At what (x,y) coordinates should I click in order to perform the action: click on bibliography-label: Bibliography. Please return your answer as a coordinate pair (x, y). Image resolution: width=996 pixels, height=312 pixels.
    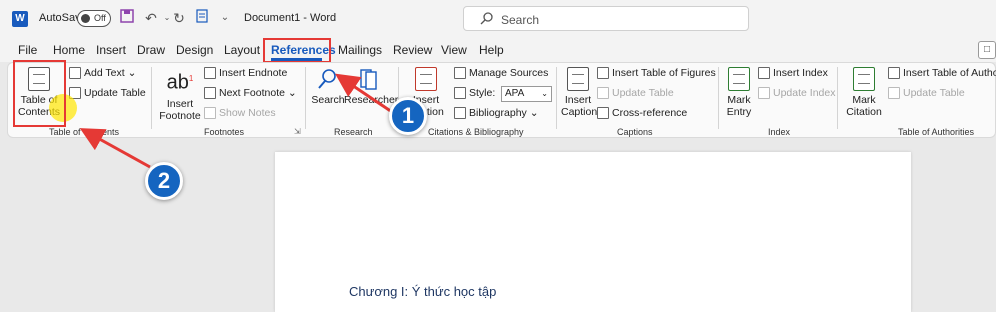
    Looking at the image, I should click on (498, 113).